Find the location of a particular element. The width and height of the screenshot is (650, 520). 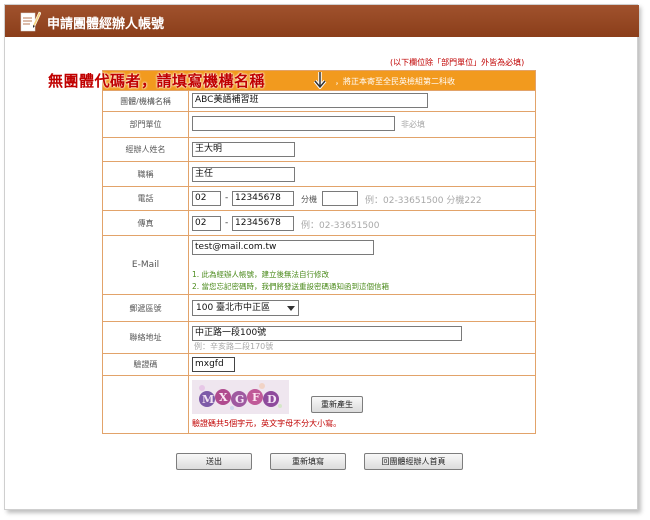

email-note-1: 1. 此為經辦人帳號，建立後無法自行修改 is located at coordinates (261, 274).